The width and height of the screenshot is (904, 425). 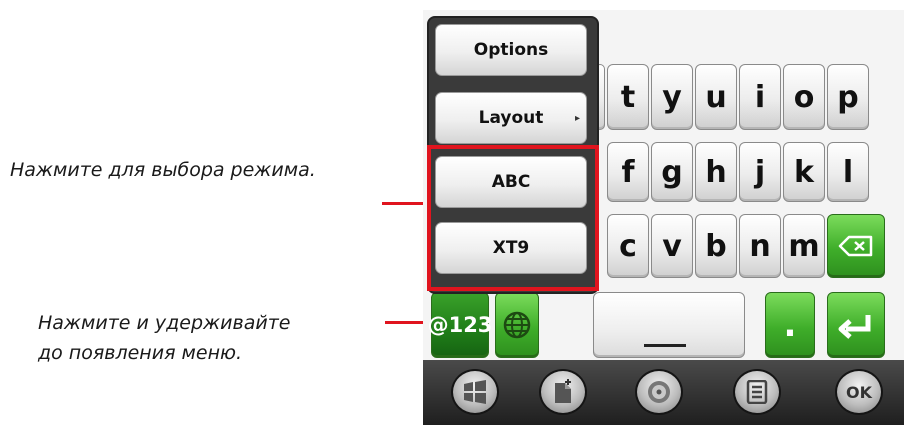 What do you see at coordinates (804, 172) in the screenshot?
I see `key-k: k` at bounding box center [804, 172].